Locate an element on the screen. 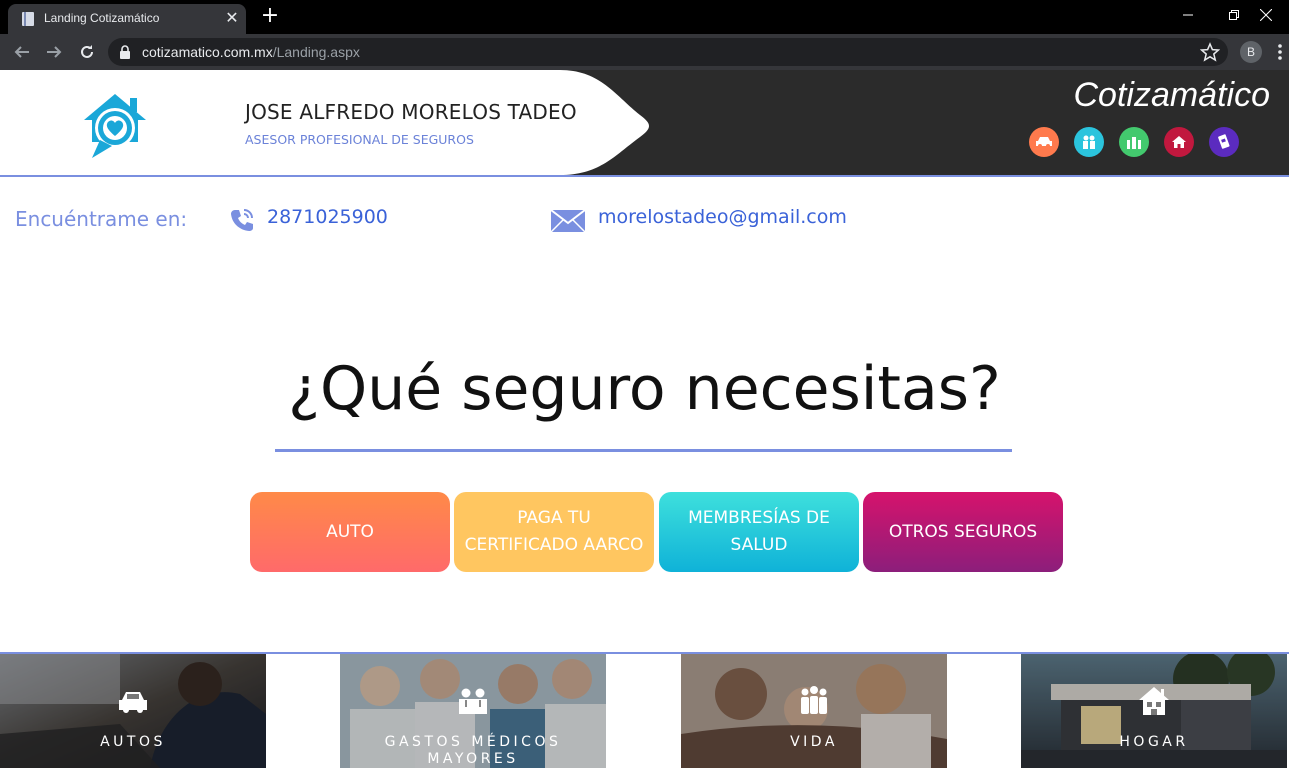 The width and height of the screenshot is (1289, 768). agent-name: JOSE ALFREDO MORELOS TADEO is located at coordinates (411, 112).